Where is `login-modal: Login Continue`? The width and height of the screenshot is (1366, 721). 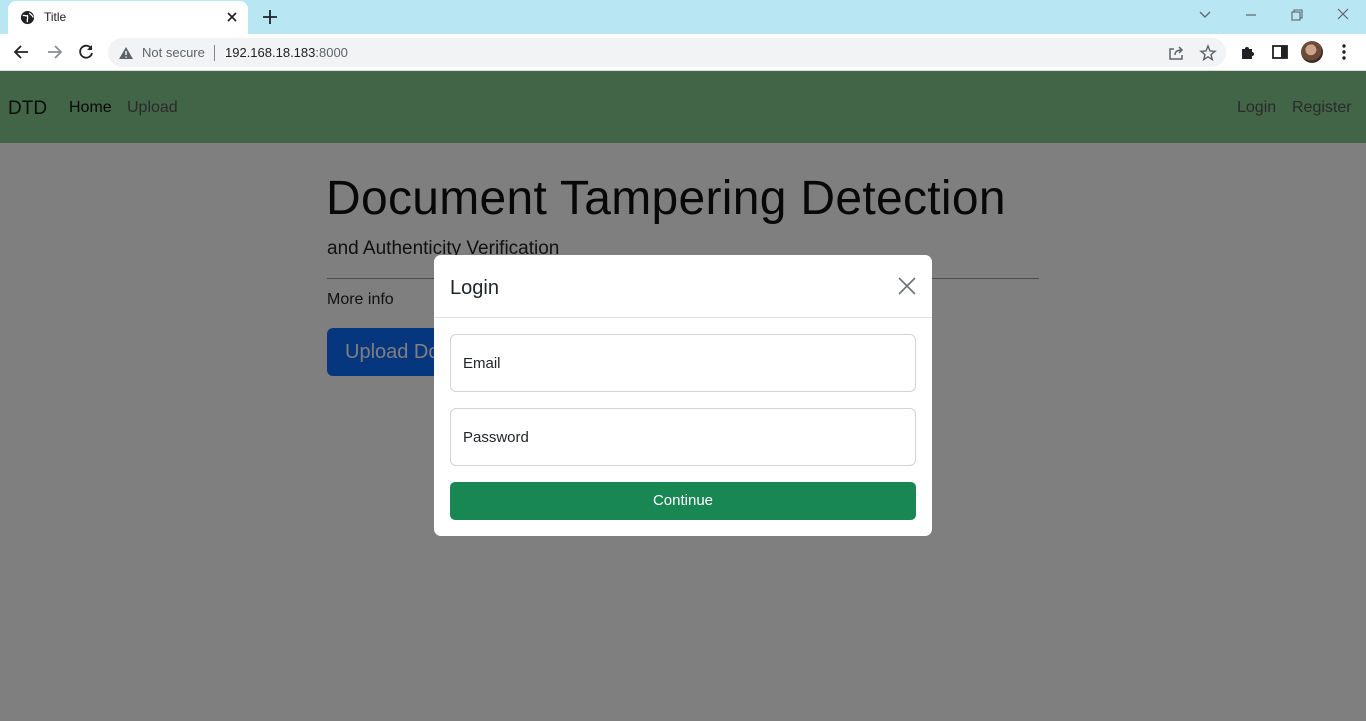 login-modal: Login Continue is located at coordinates (683, 395).